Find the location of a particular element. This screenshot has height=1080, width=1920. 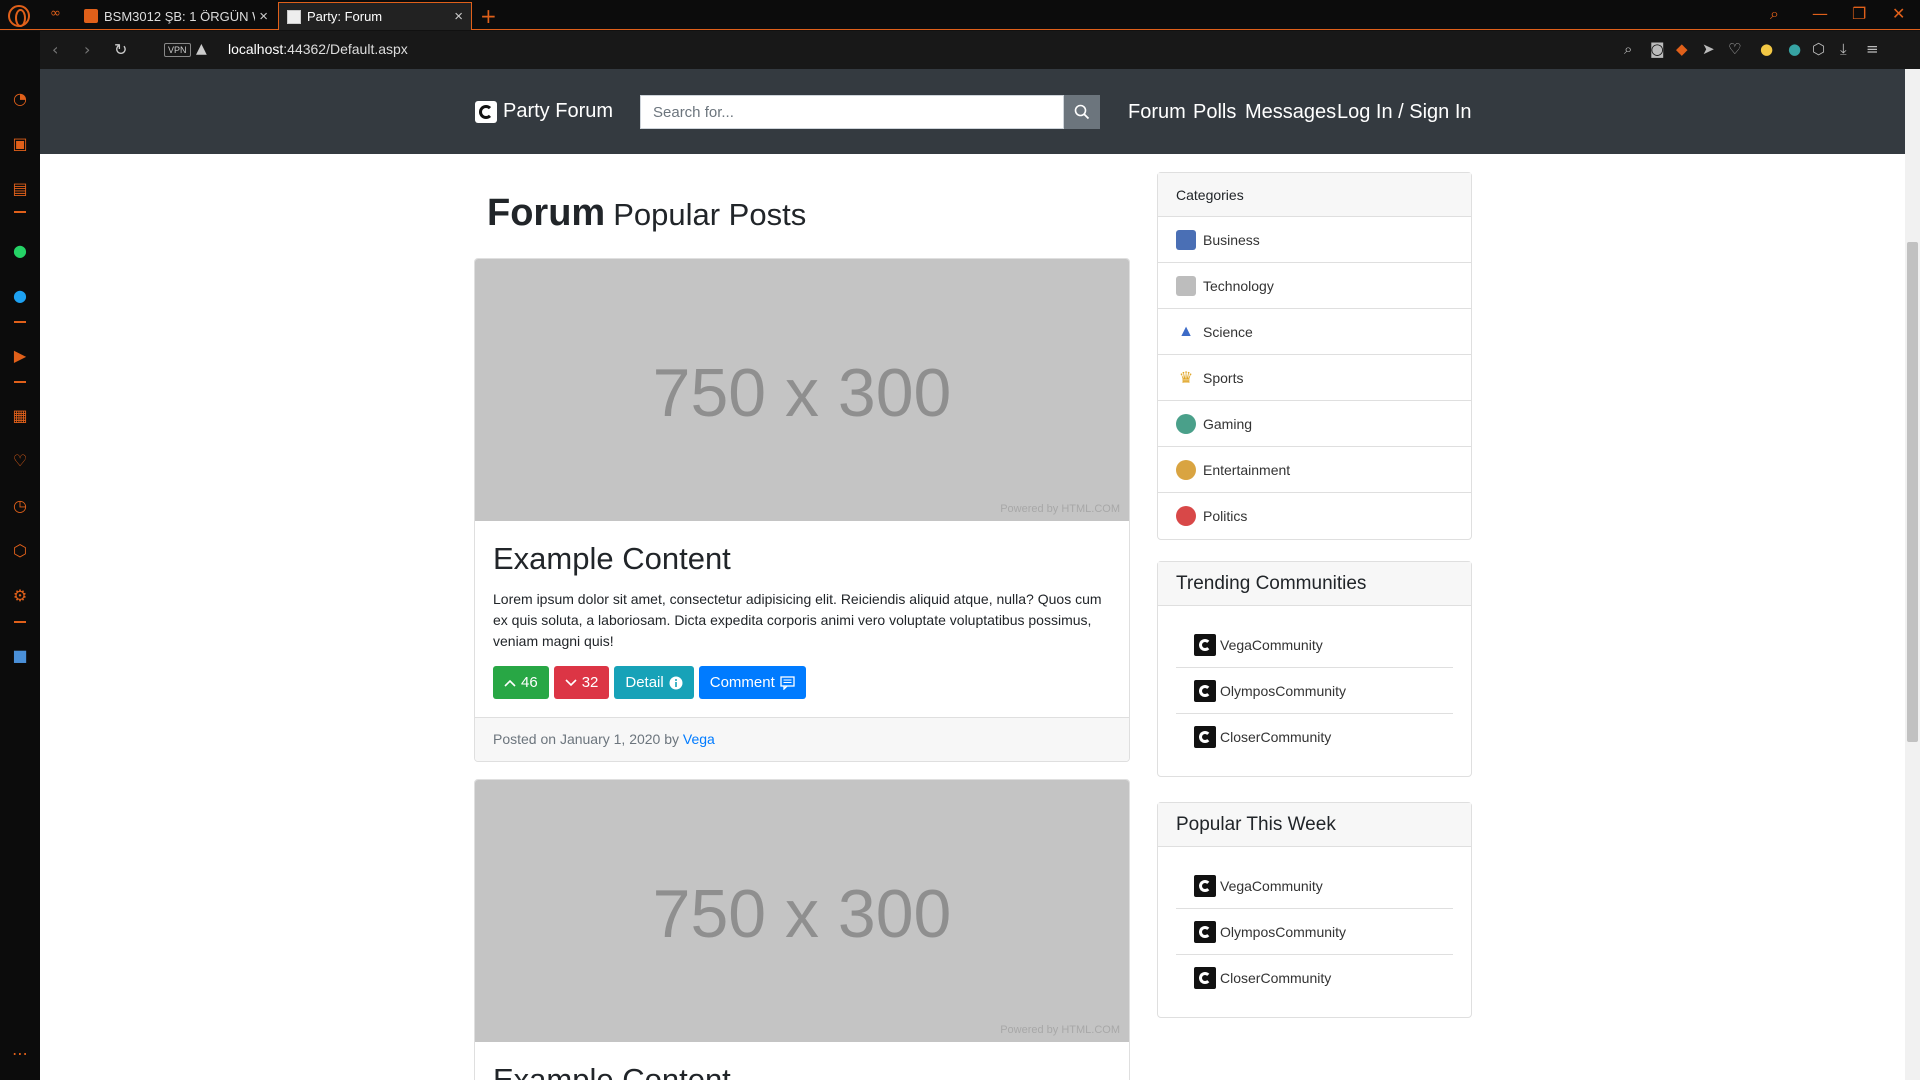

nav-link-login: Log In / Sign In is located at coordinates (1404, 112).